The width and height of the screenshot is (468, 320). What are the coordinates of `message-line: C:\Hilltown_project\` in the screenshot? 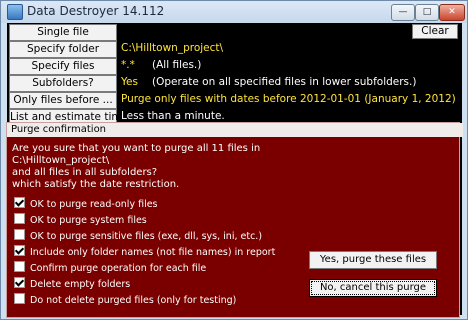 It's located at (61, 160).